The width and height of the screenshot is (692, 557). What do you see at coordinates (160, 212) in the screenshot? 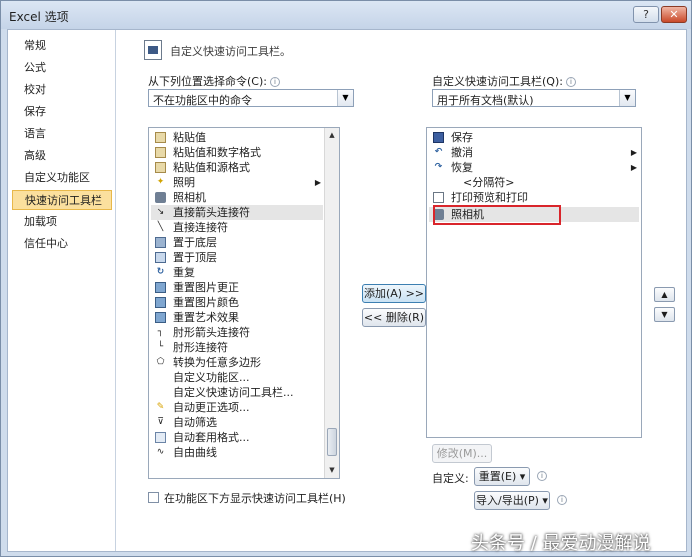
I see `arrow-connector-icon: ↘` at bounding box center [160, 212].